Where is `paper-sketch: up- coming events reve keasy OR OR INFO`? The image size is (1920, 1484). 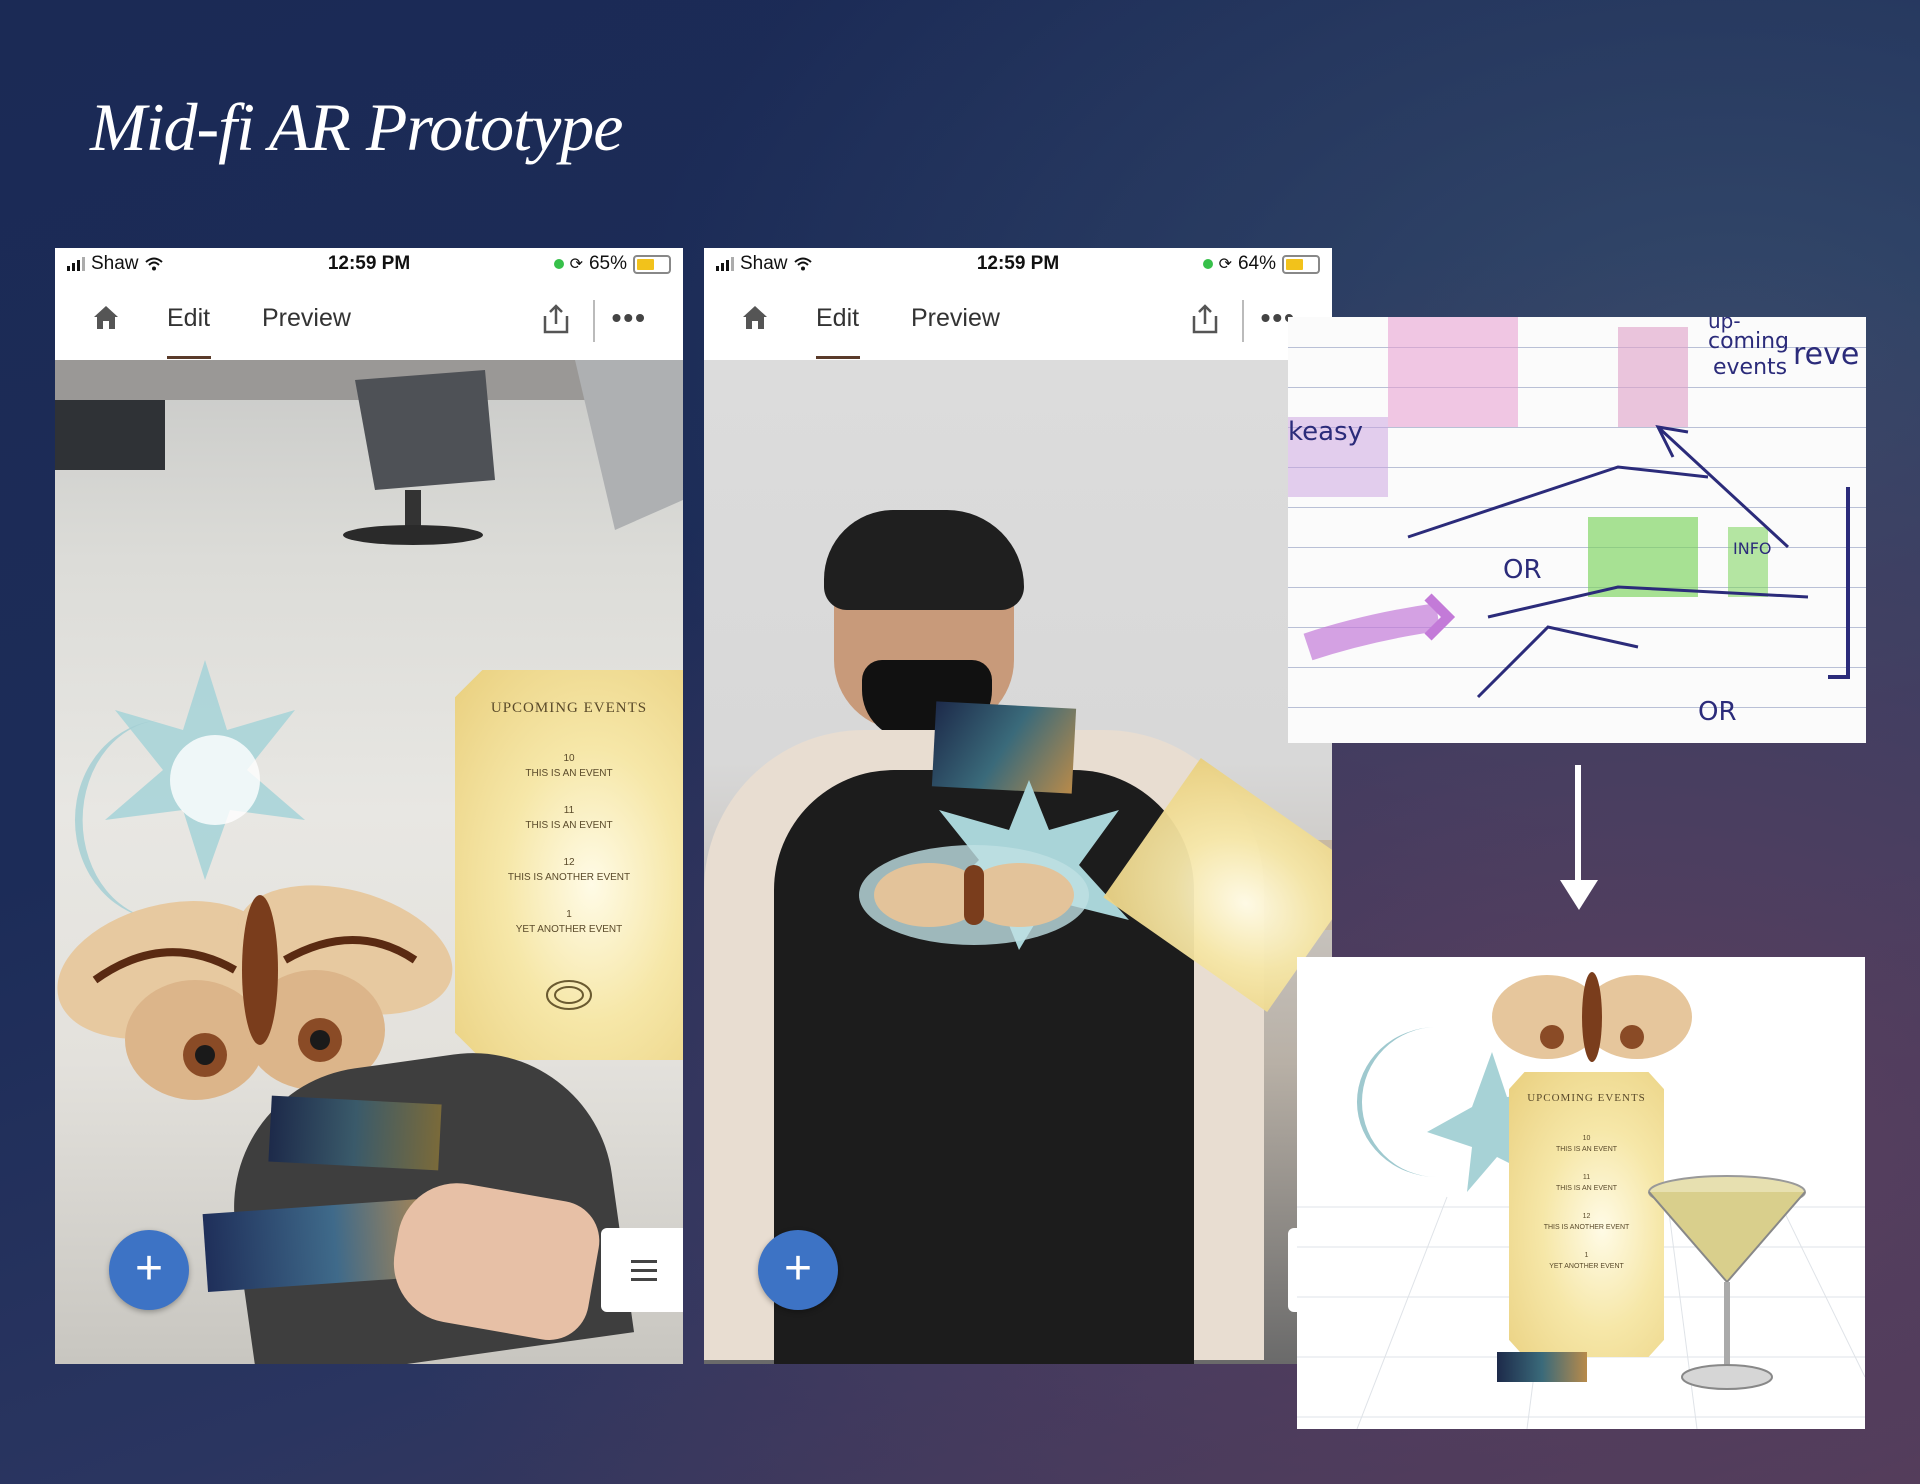
paper-sketch: up- coming events reve keasy OR OR INFO is located at coordinates (1577, 530).